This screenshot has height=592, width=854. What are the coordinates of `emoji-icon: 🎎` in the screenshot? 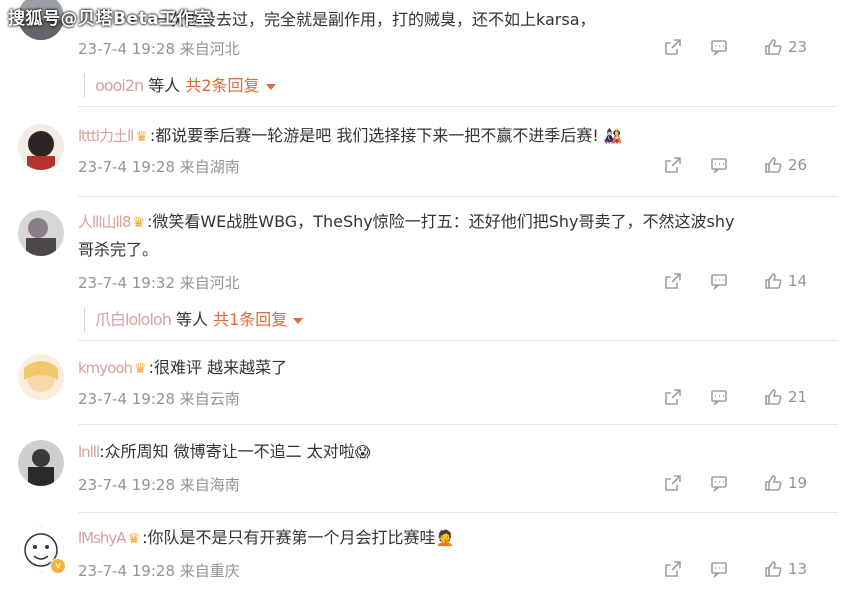 It's located at (613, 136).